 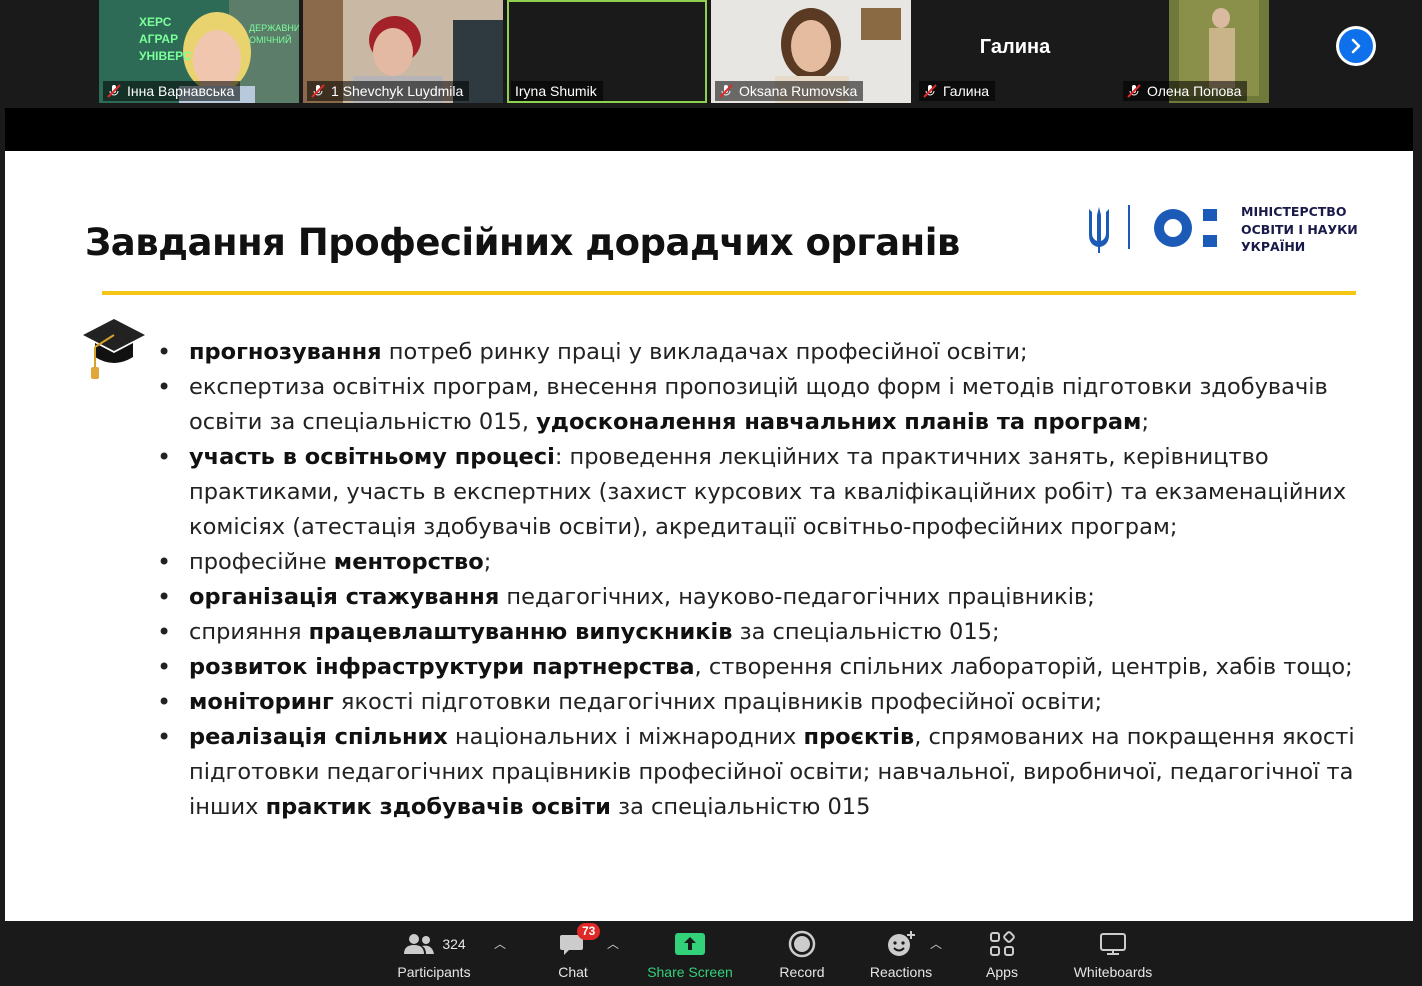 I want to click on participant-name-tag: Інна Варнавська, so click(x=172, y=91).